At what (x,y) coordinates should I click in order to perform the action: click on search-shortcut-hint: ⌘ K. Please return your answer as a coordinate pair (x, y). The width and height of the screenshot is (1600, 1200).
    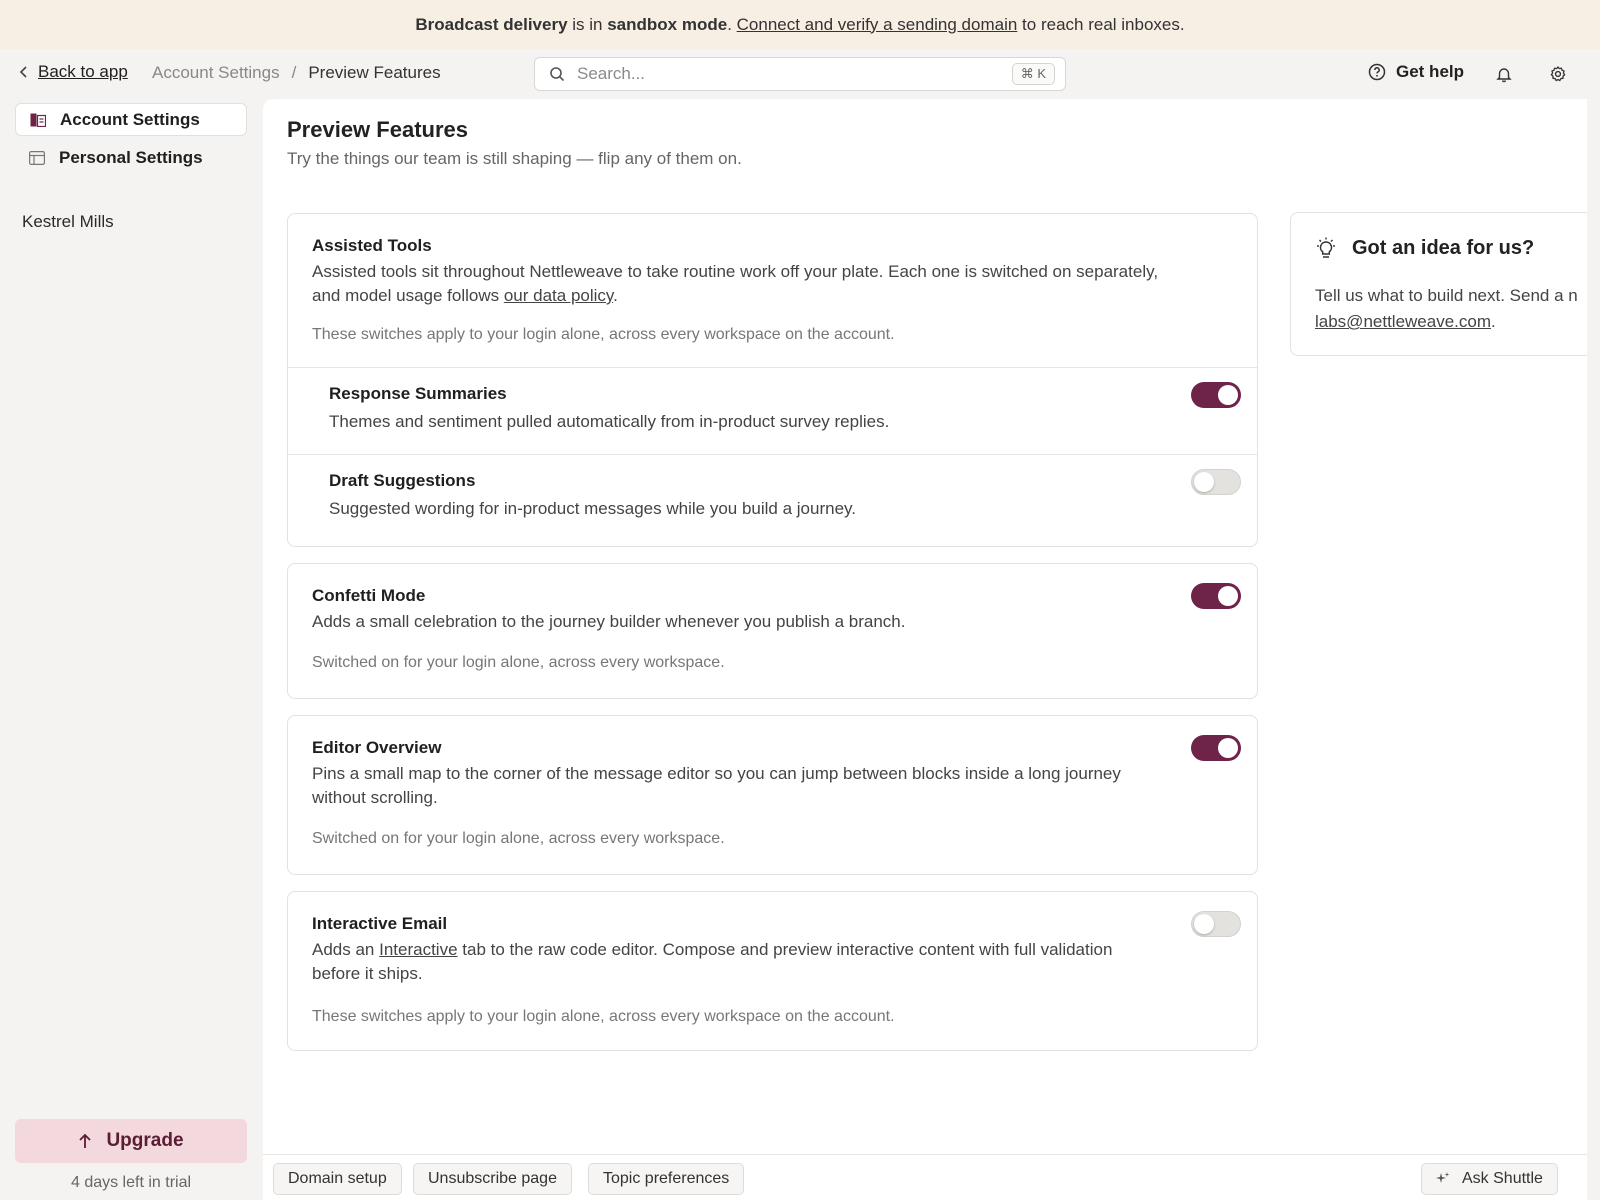
    Looking at the image, I should click on (1033, 74).